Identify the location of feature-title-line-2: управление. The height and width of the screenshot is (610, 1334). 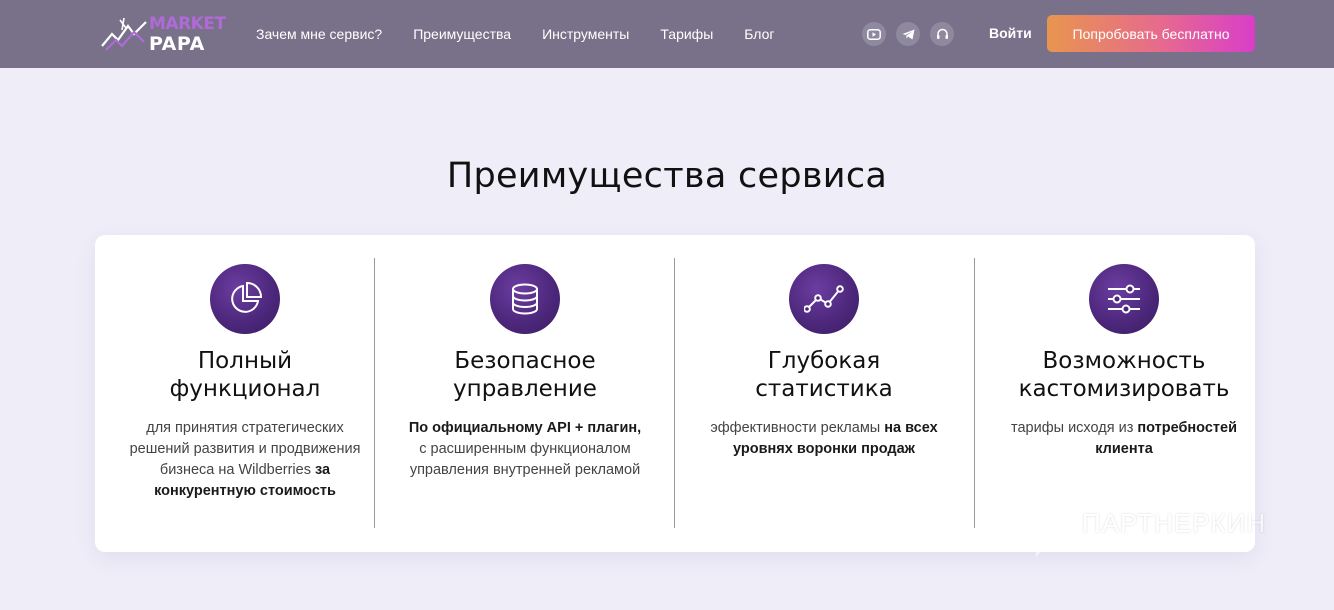
(525, 389).